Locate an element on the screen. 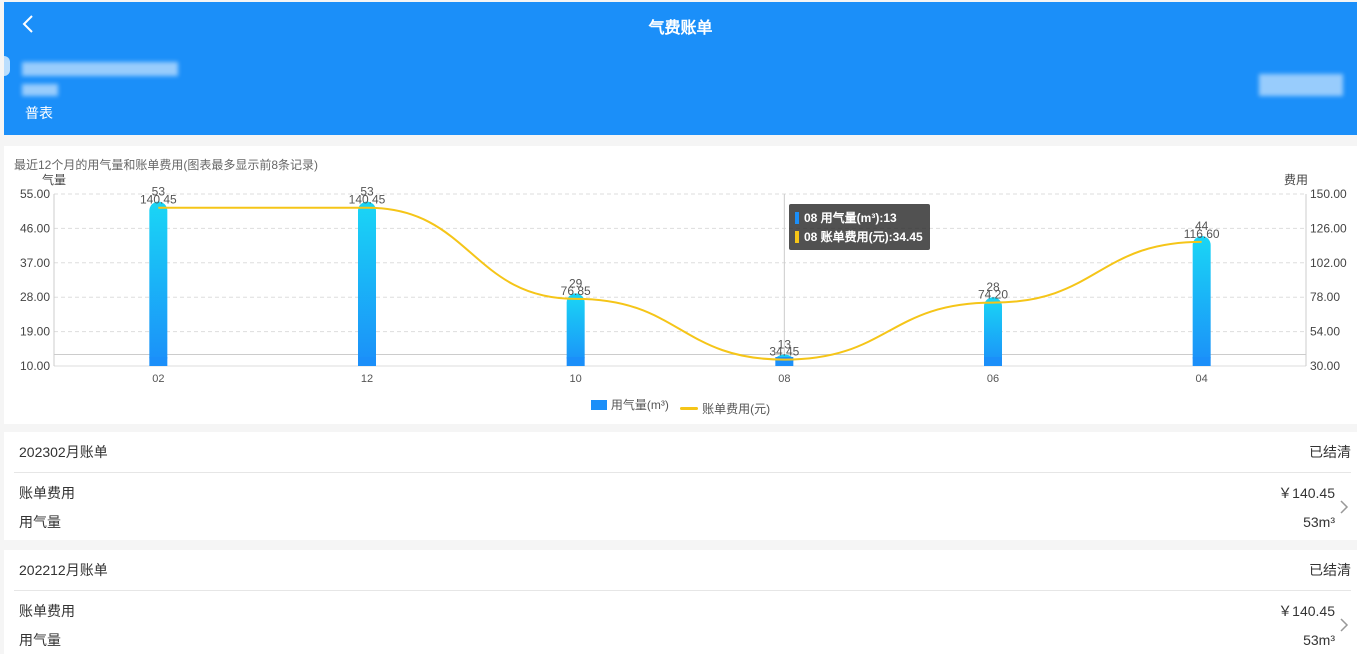  y-axis-left-title: 气量 is located at coordinates (54, 179).